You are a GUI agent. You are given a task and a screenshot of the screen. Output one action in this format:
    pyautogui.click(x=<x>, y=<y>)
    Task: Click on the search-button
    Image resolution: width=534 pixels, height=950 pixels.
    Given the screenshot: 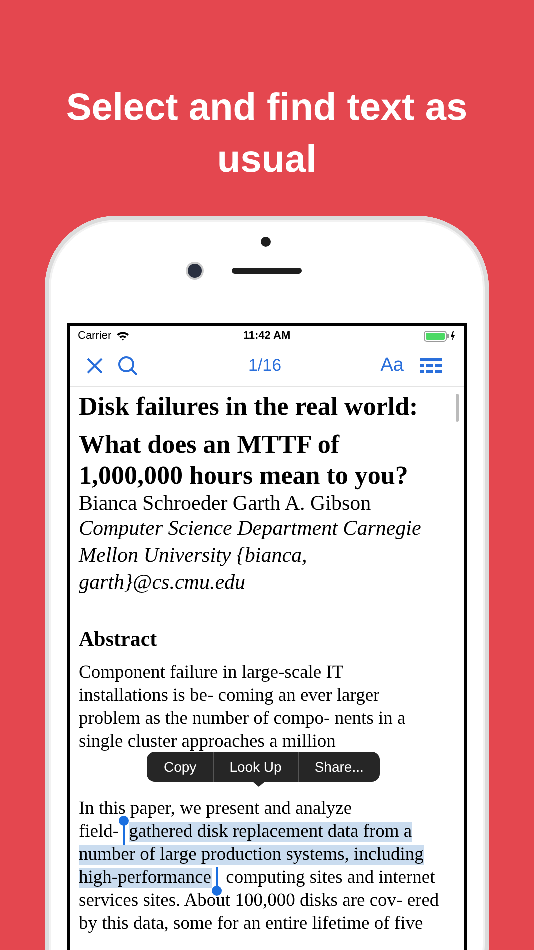 What is the action you would take?
    pyautogui.click(x=128, y=366)
    